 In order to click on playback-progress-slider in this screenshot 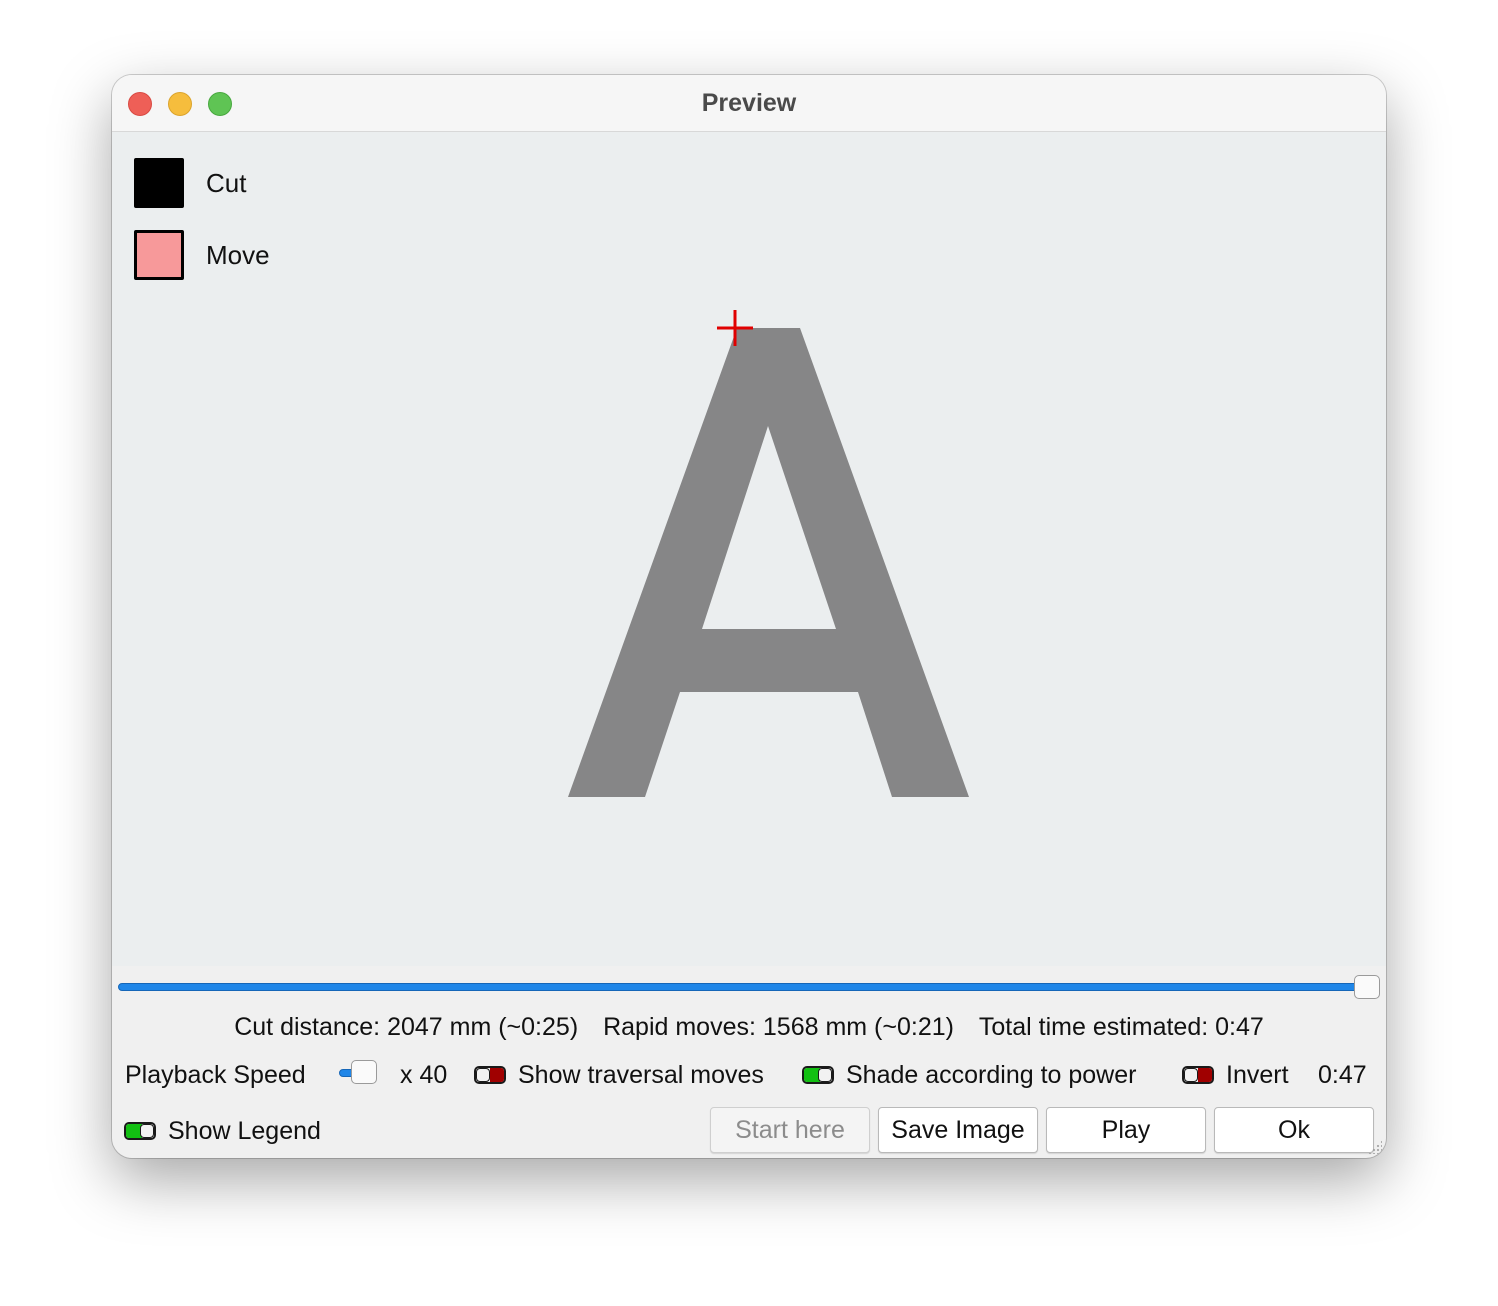, I will do `click(749, 987)`.